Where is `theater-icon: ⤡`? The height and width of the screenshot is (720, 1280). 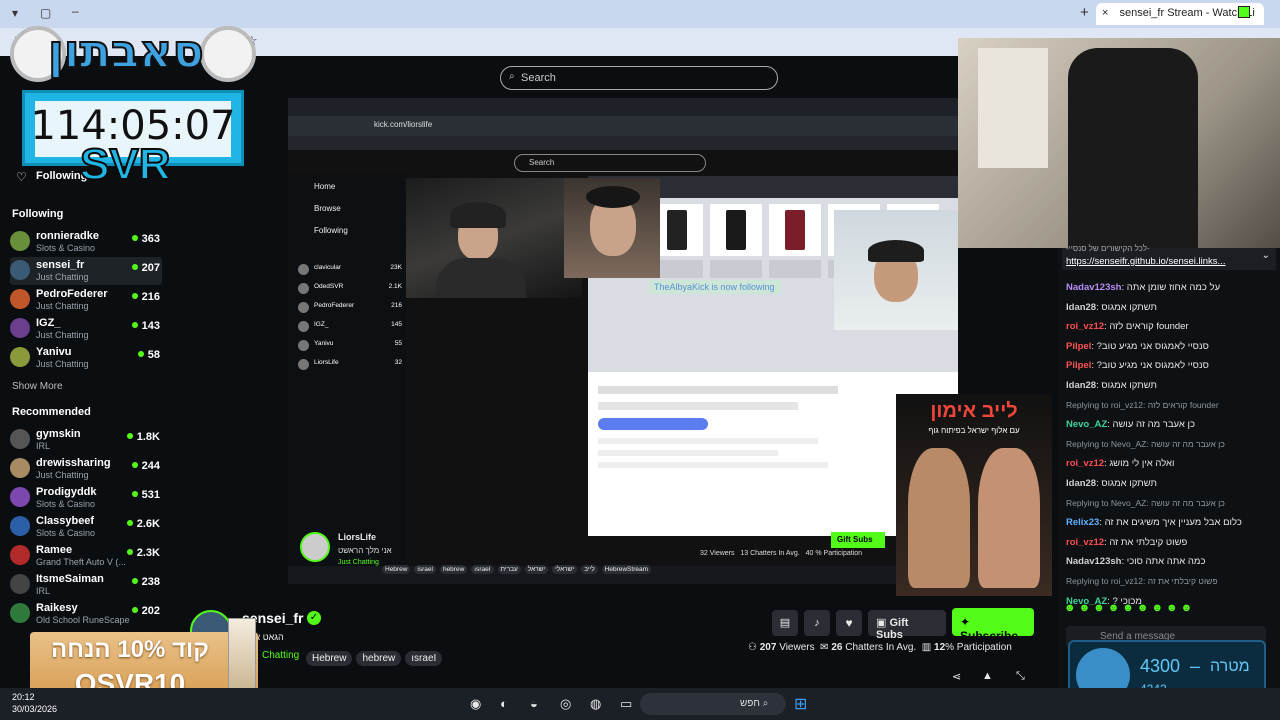
theater-icon: ⤡ is located at coordinates (1020, 676).